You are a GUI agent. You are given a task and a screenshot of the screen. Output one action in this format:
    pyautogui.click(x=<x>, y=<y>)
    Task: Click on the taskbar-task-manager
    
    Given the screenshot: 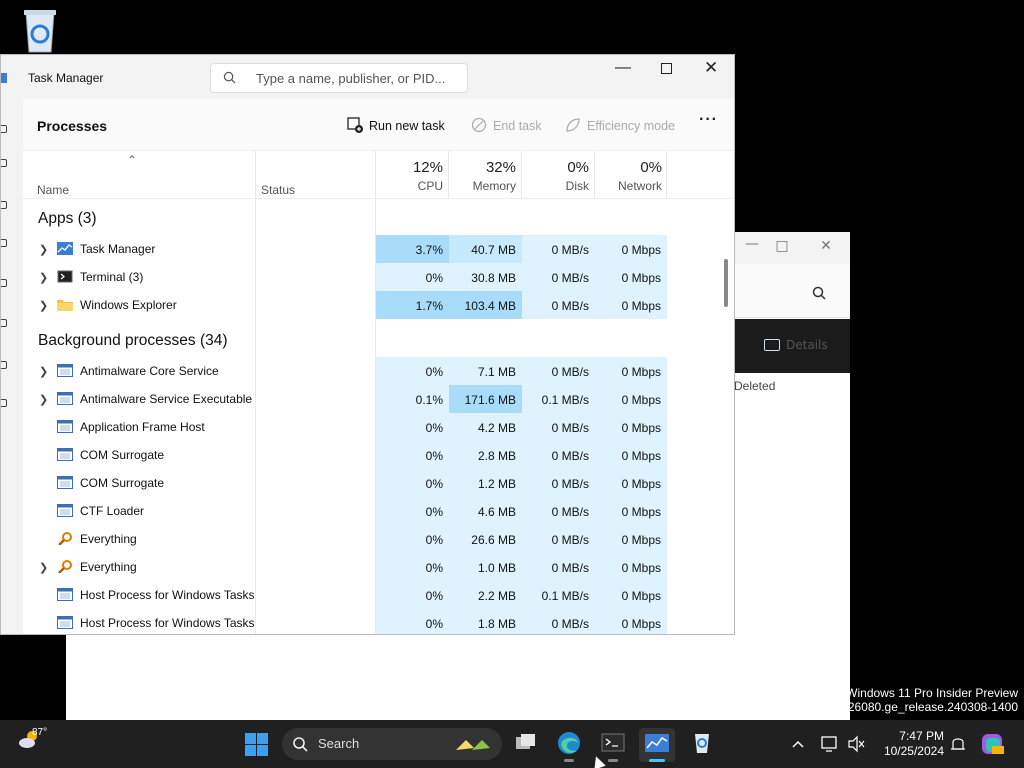 What is the action you would take?
    pyautogui.click(x=657, y=745)
    